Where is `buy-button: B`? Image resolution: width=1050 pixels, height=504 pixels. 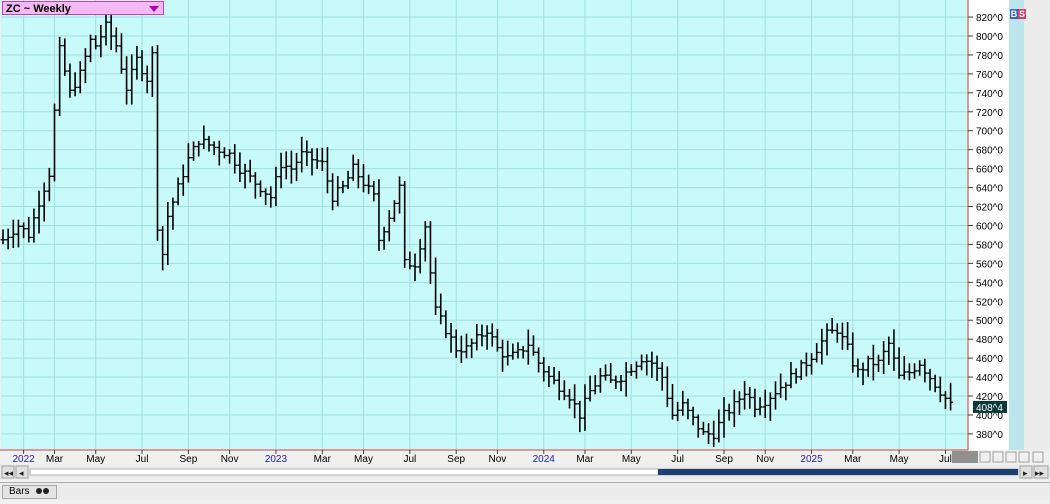
buy-button: B is located at coordinates (1014, 14).